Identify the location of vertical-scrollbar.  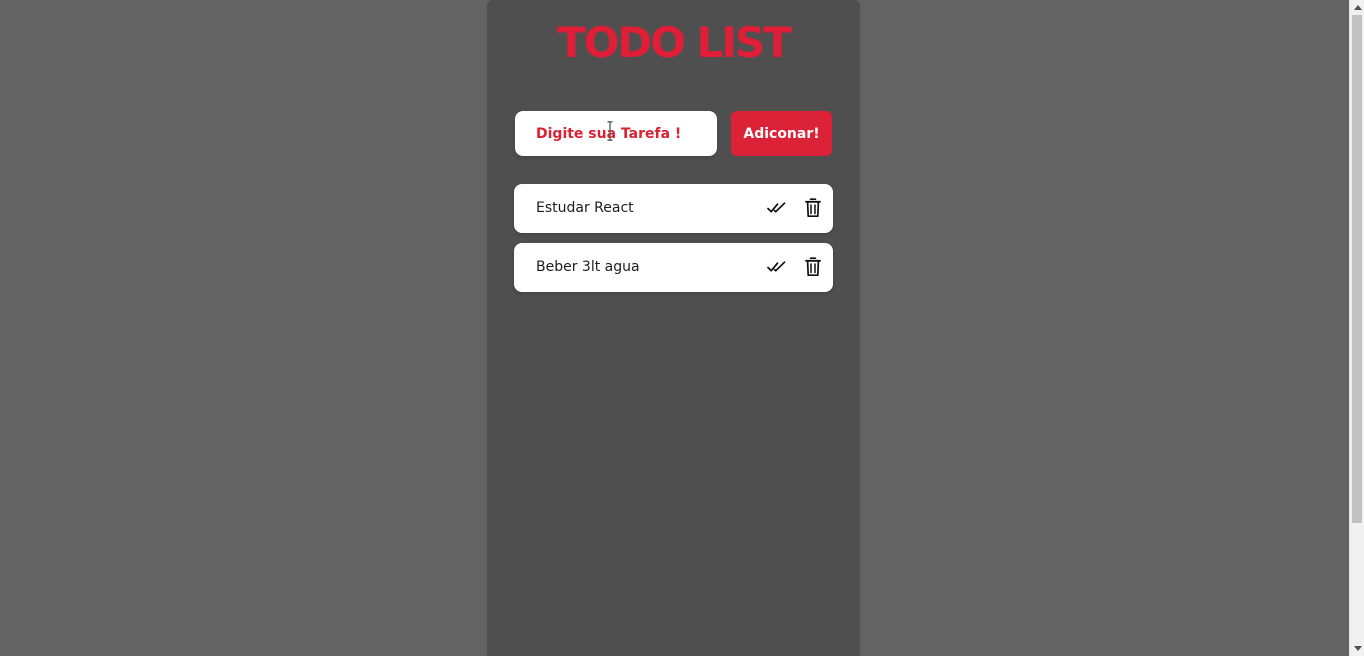
(1356, 328).